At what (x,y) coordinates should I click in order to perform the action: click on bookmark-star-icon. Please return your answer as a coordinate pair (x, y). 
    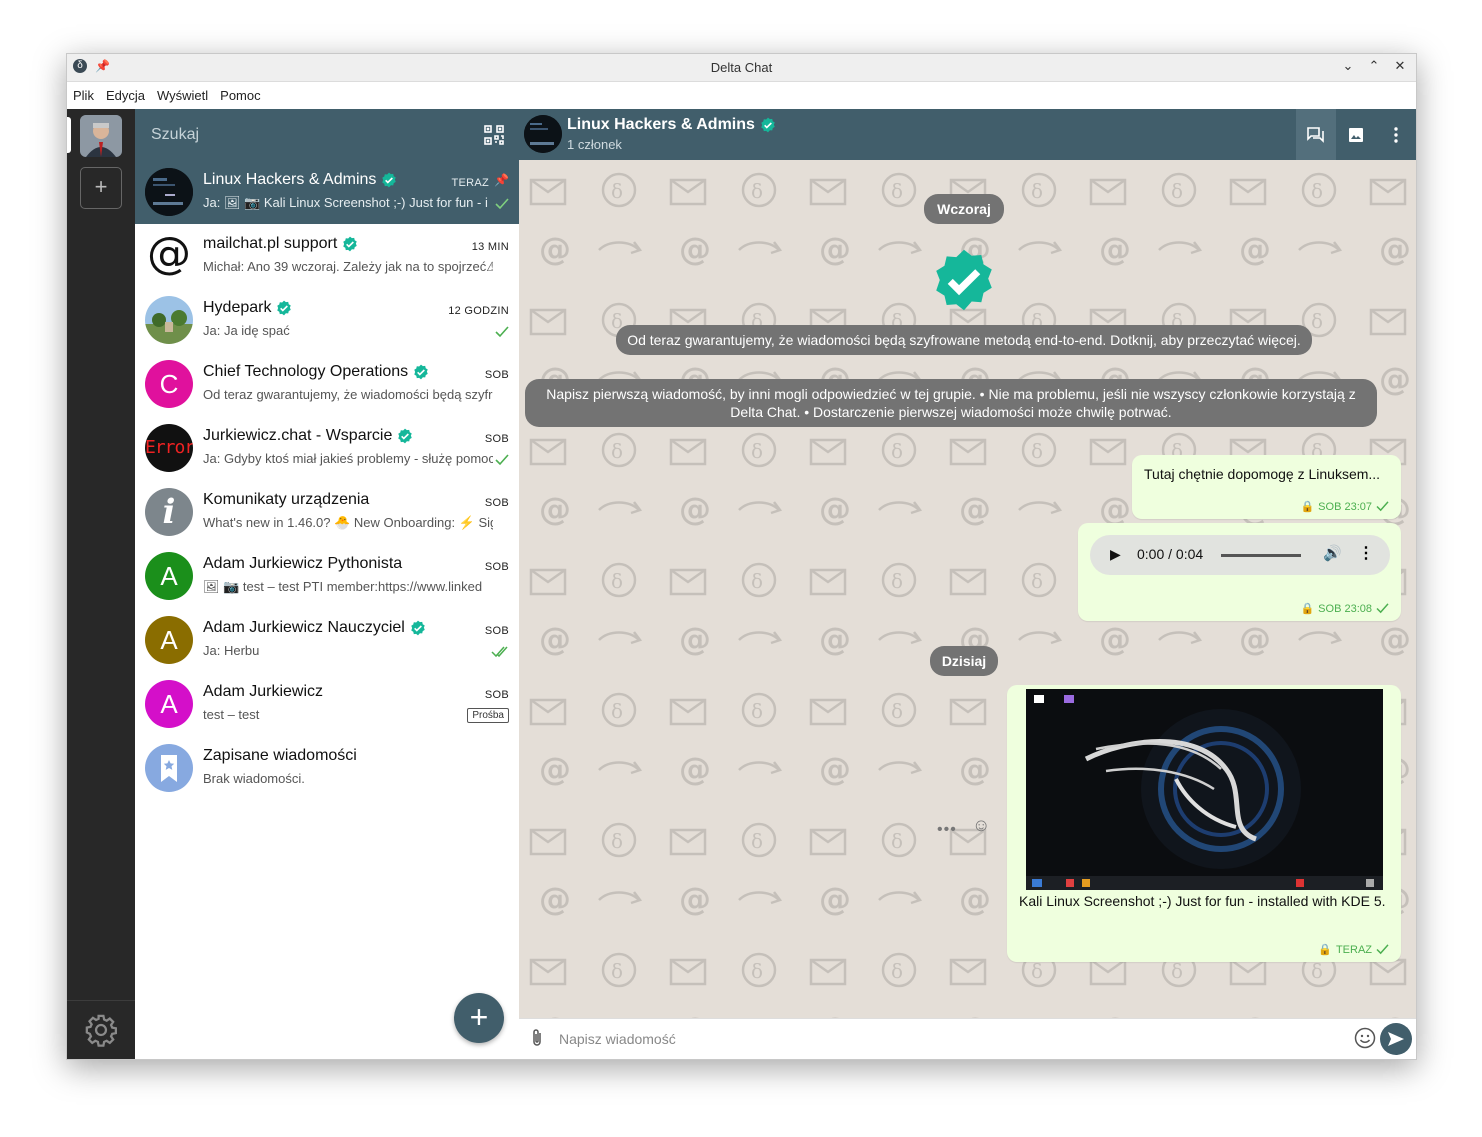
    Looking at the image, I should click on (169, 768).